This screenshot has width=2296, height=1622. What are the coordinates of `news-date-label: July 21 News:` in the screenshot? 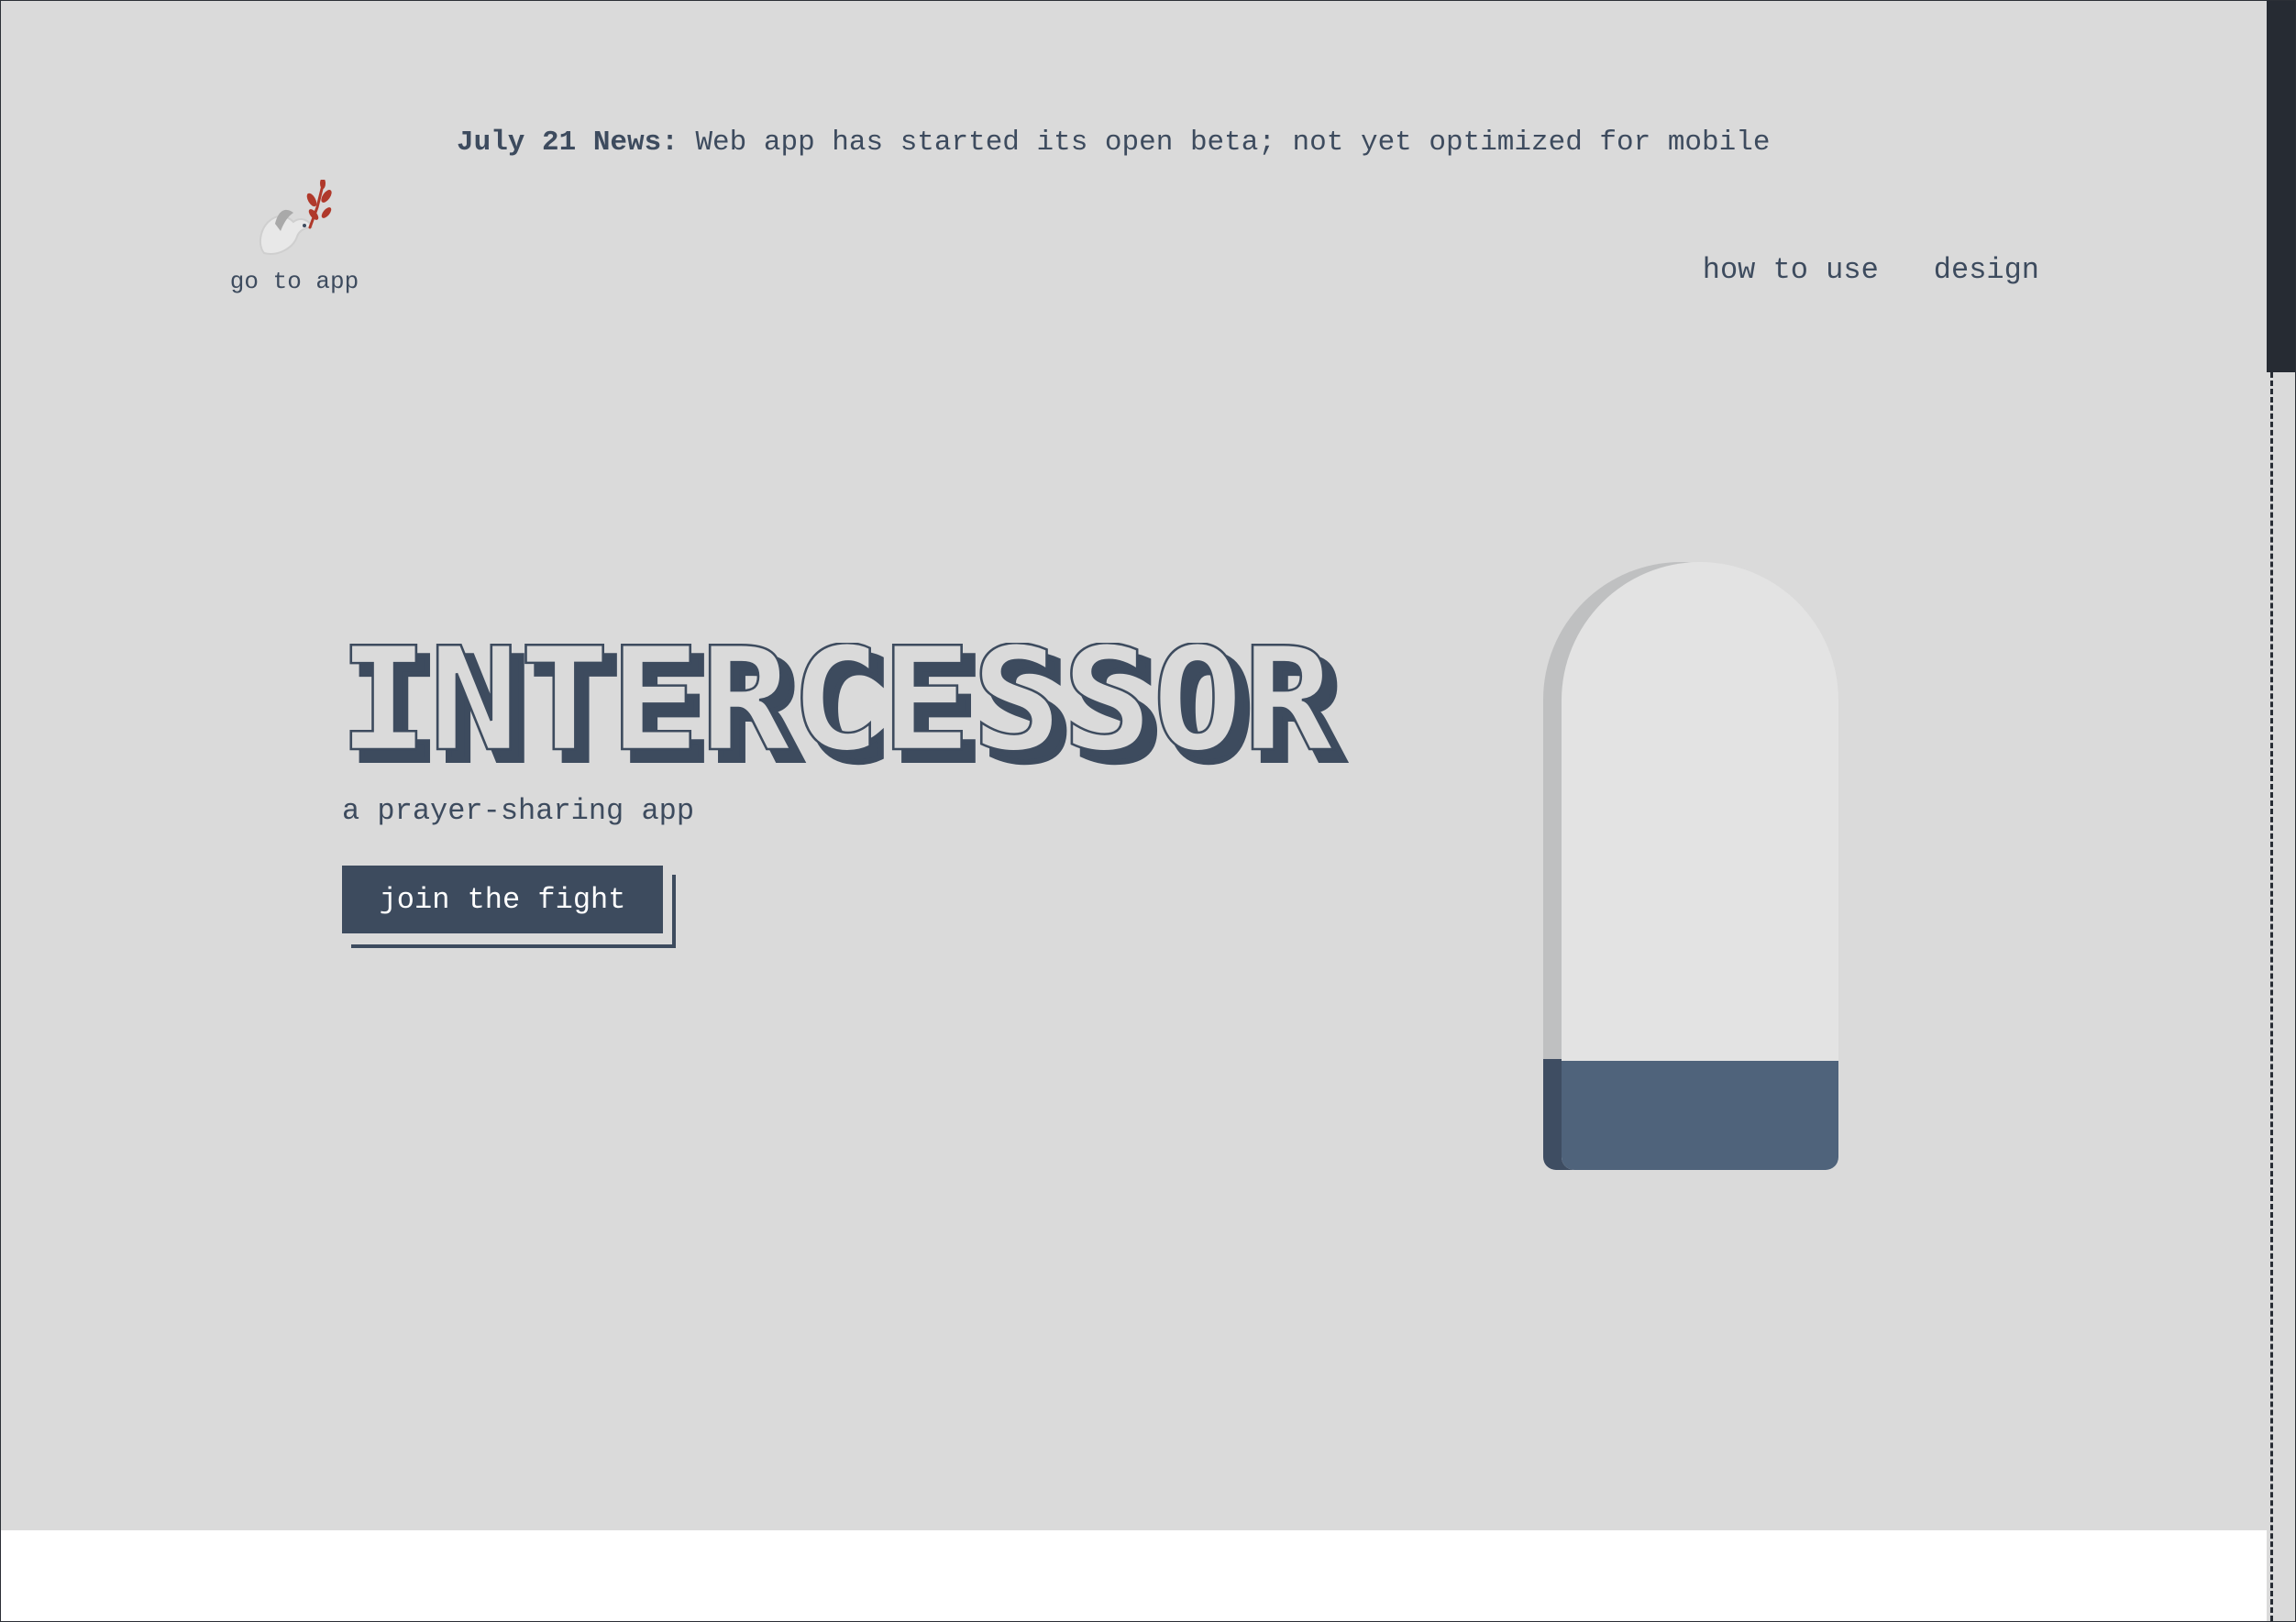 It's located at (568, 143).